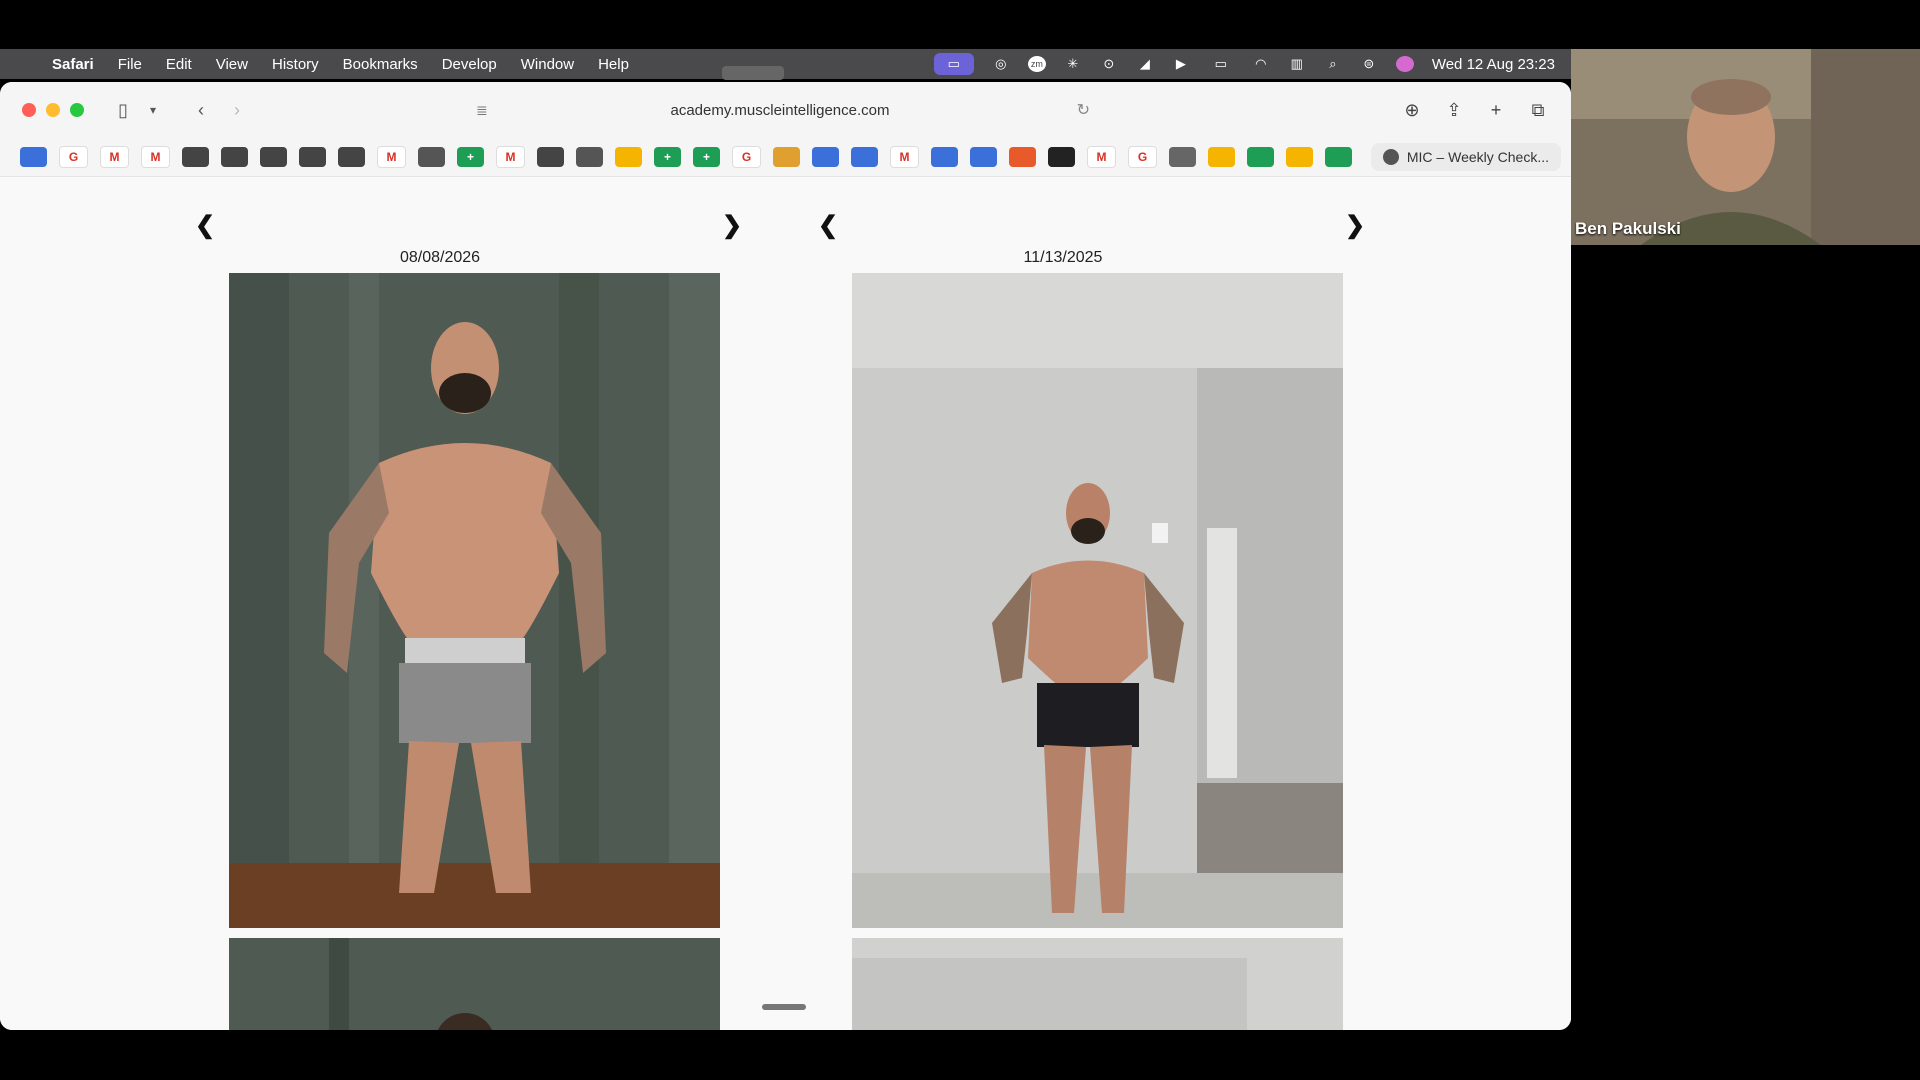 The image size is (1920, 1080). Describe the element at coordinates (201, 110) in the screenshot. I see `back-icon: ‹` at that location.